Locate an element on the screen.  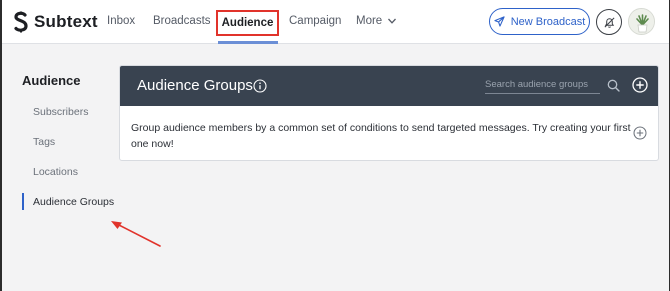
avatar-plant-icon is located at coordinates (641, 21).